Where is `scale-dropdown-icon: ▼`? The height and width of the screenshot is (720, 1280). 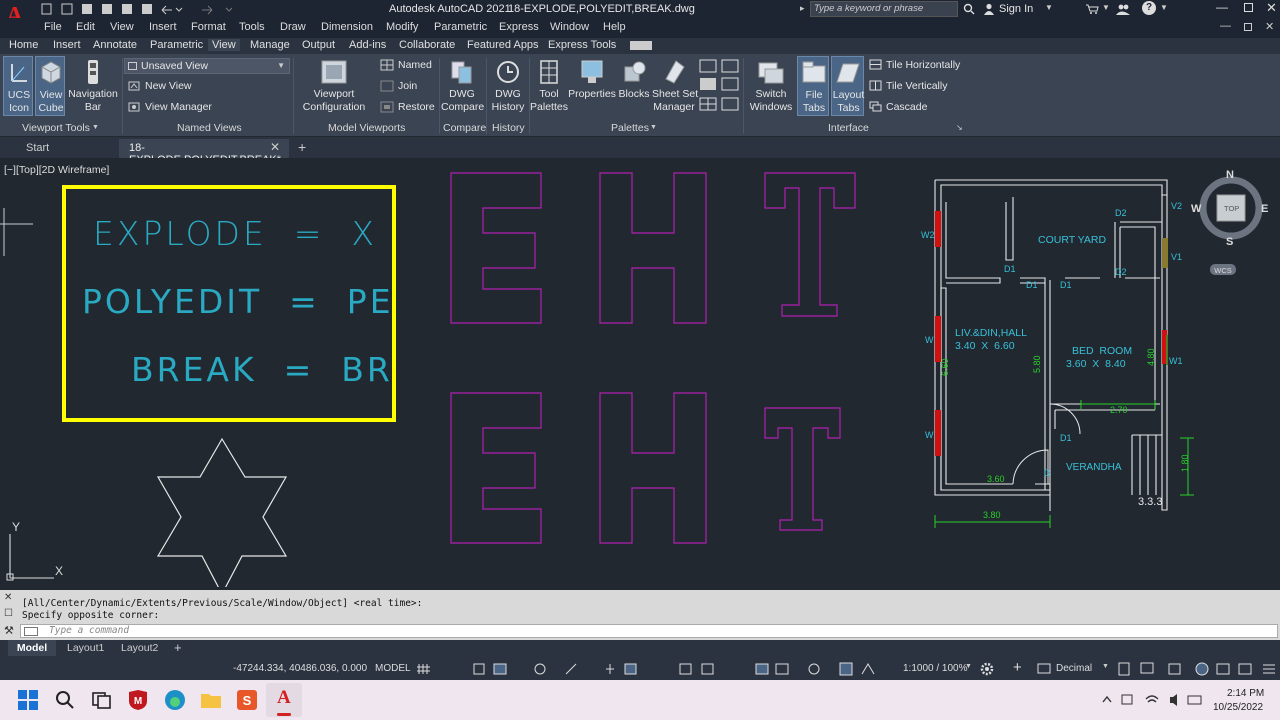
scale-dropdown-icon: ▼ is located at coordinates (968, 666).